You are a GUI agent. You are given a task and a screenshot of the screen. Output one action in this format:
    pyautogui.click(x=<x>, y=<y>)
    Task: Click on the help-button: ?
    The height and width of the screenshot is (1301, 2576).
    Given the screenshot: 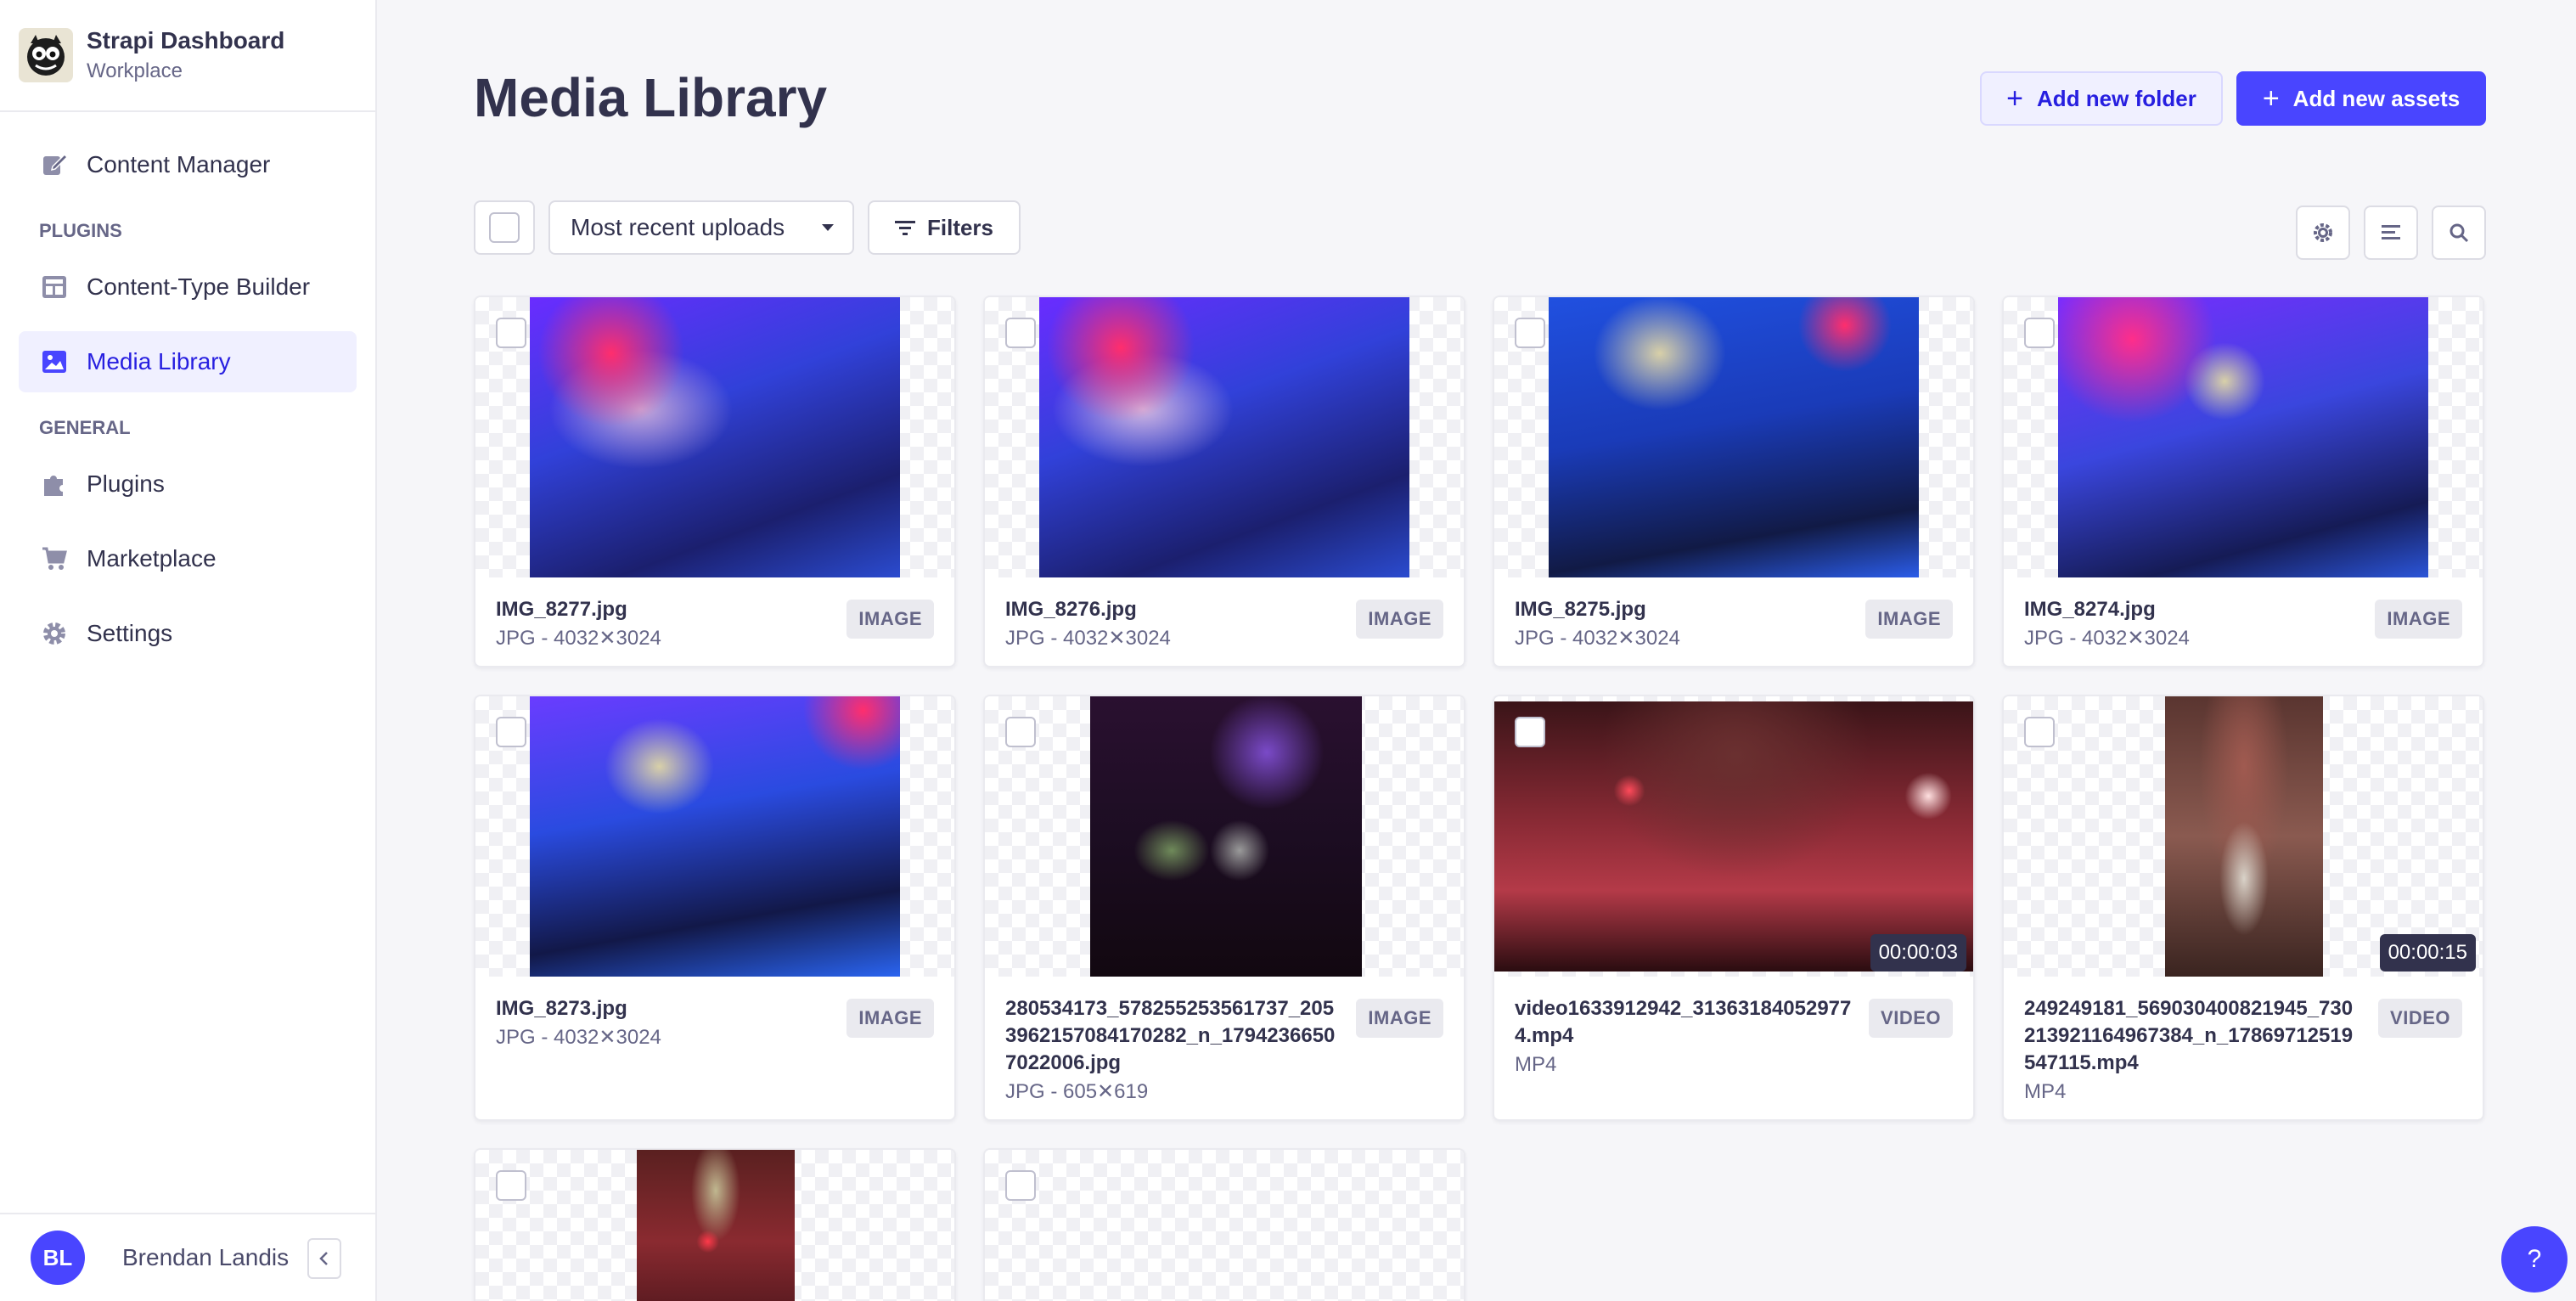 What is the action you would take?
    pyautogui.click(x=2534, y=1259)
    